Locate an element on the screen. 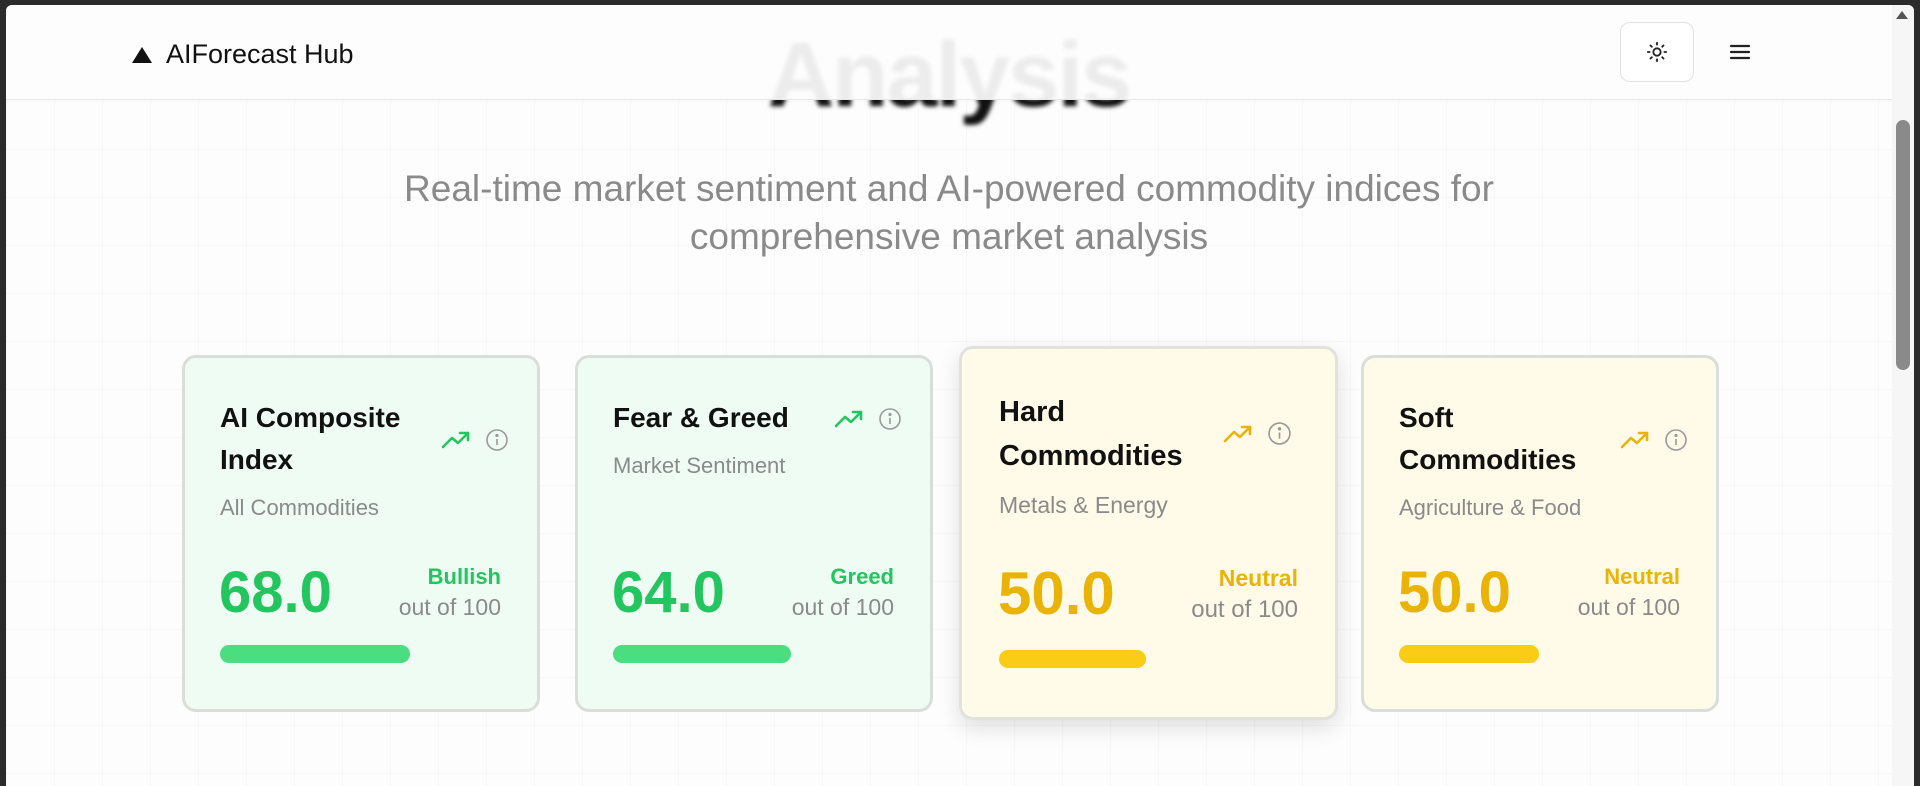 This screenshot has width=1920, height=786. card-title: Soft Commodities is located at coordinates (1488, 438).